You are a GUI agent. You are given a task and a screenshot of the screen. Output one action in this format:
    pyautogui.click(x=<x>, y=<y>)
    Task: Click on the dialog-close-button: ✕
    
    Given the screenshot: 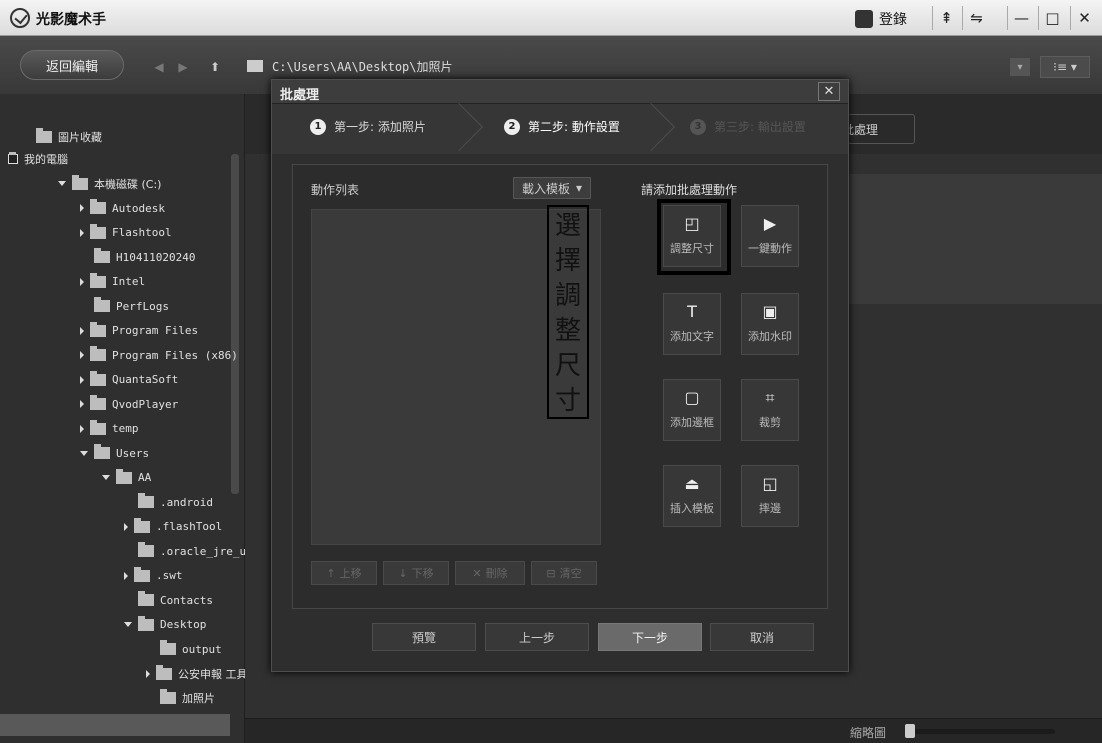 What is the action you would take?
    pyautogui.click(x=829, y=91)
    